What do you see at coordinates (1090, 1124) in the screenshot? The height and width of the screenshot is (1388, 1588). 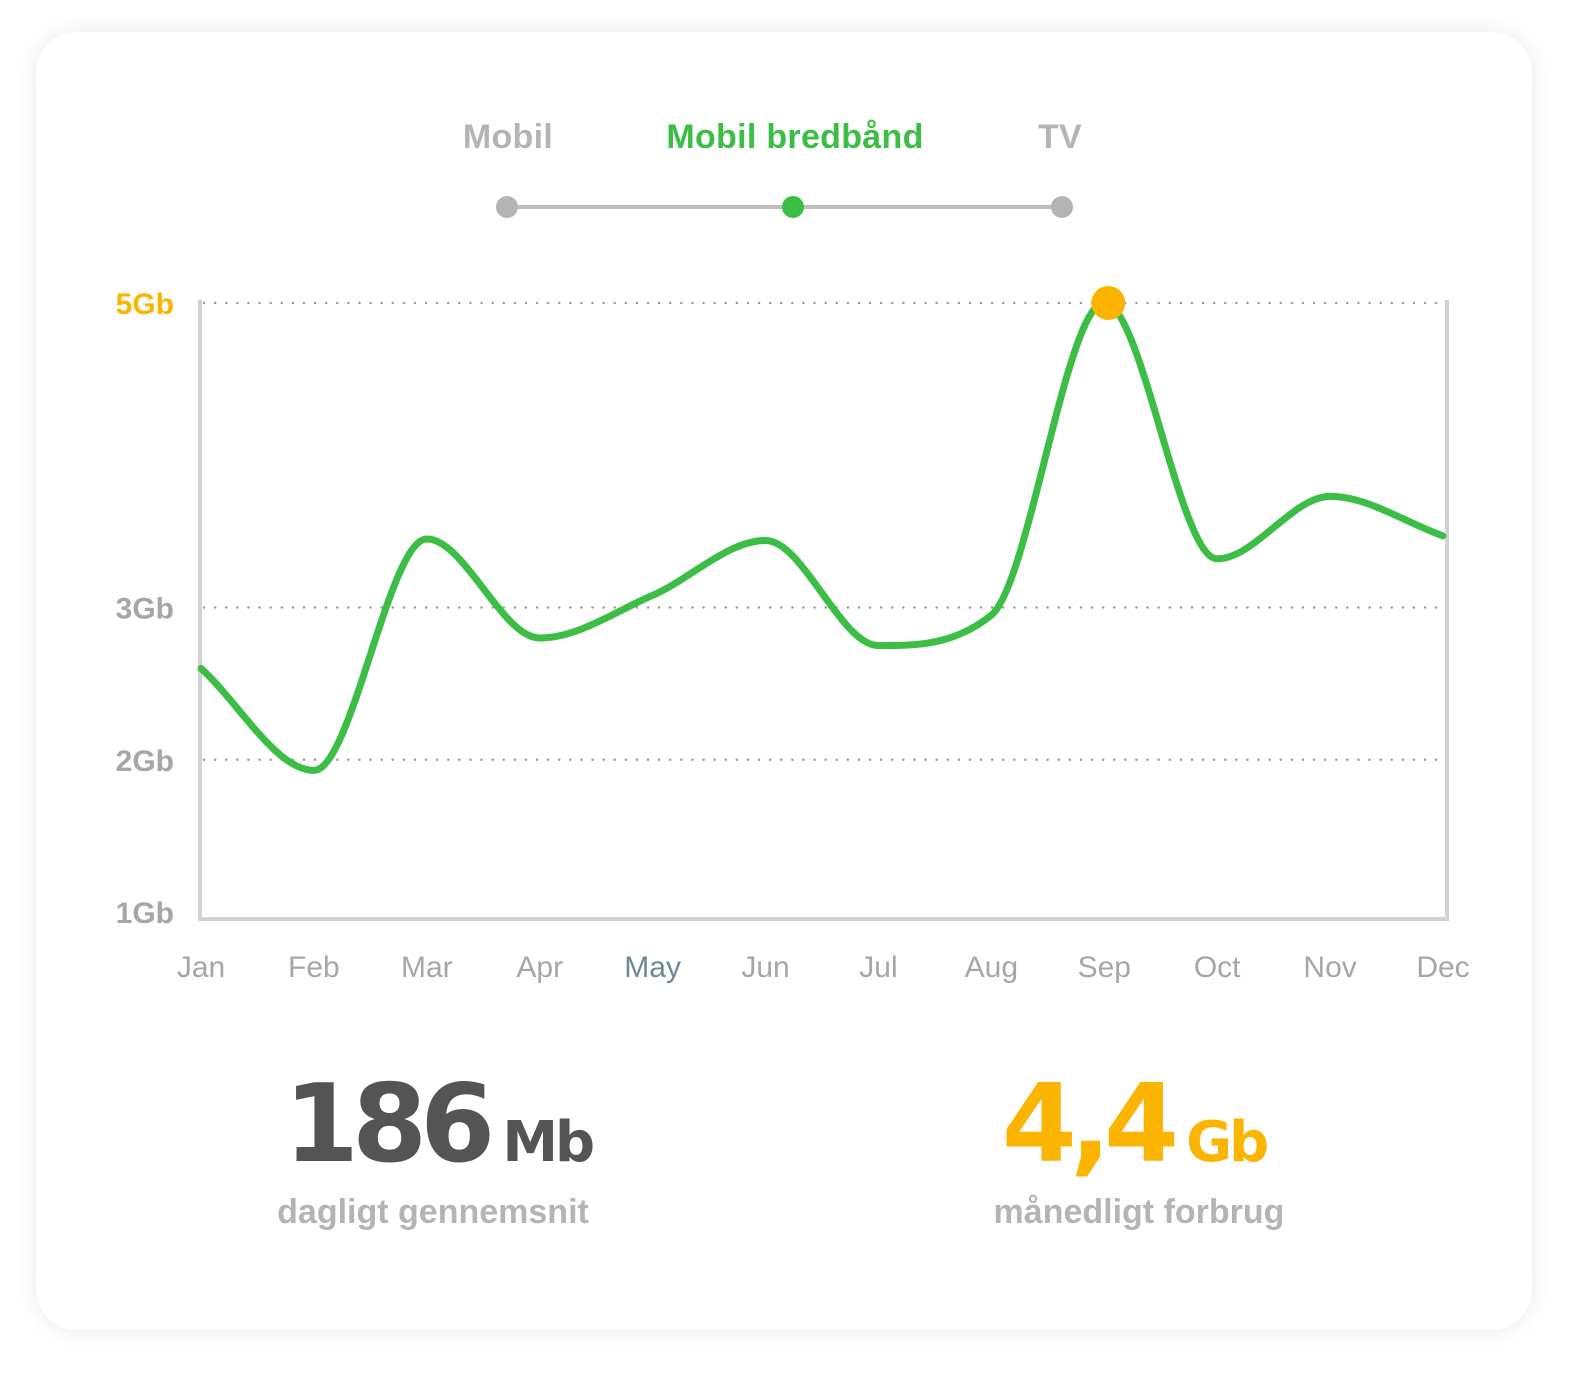 I see `monthly-usage-number: 4,4` at bounding box center [1090, 1124].